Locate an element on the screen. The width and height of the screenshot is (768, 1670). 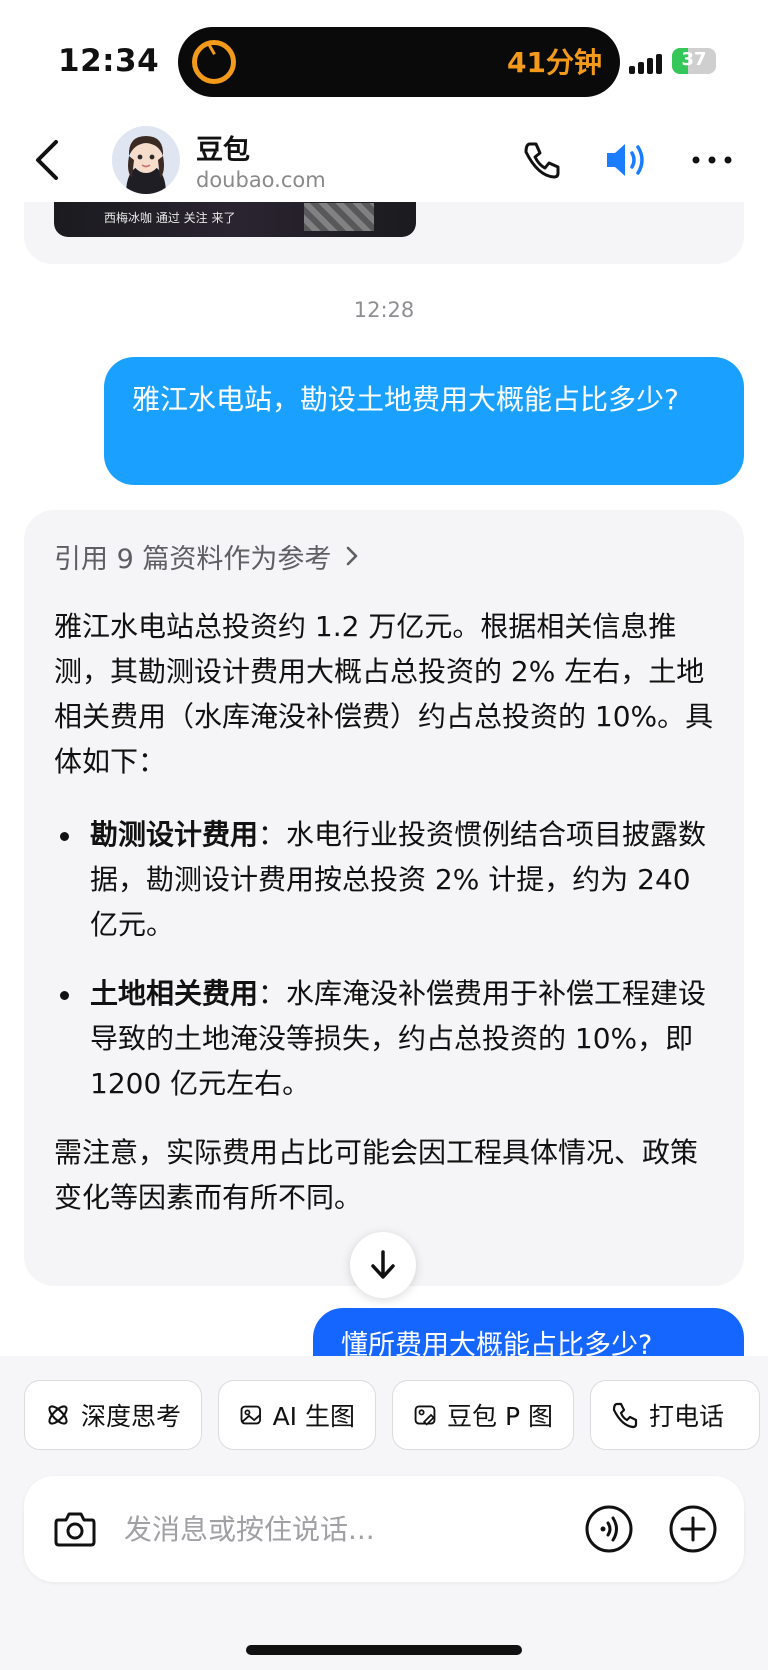
back-button is located at coordinates (48, 160).